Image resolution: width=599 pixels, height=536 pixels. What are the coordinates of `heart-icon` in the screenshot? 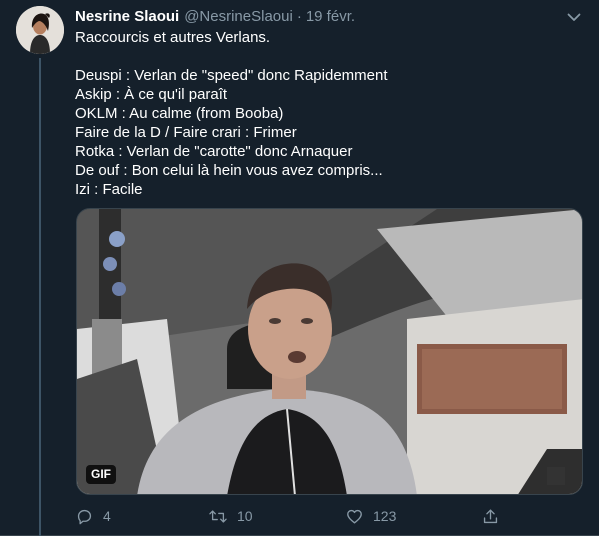 It's located at (354, 516).